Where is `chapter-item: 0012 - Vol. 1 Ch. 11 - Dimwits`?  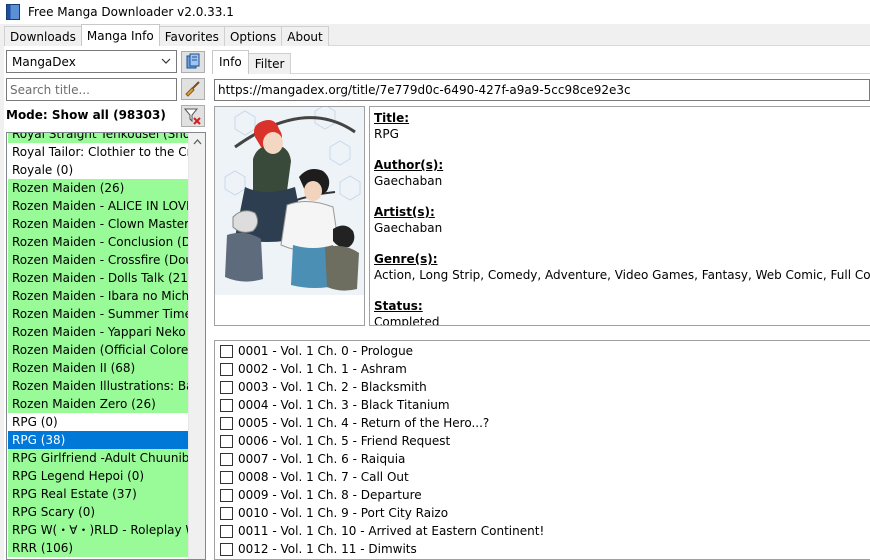
chapter-item: 0012 - Vol. 1 Ch. 11 - Dimwits is located at coordinates (318, 549).